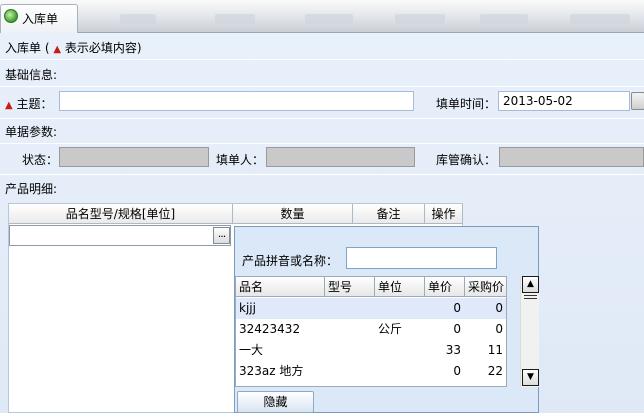 This screenshot has width=644, height=413. What do you see at coordinates (400, 287) in the screenshot?
I see `col-unit: 单位` at bounding box center [400, 287].